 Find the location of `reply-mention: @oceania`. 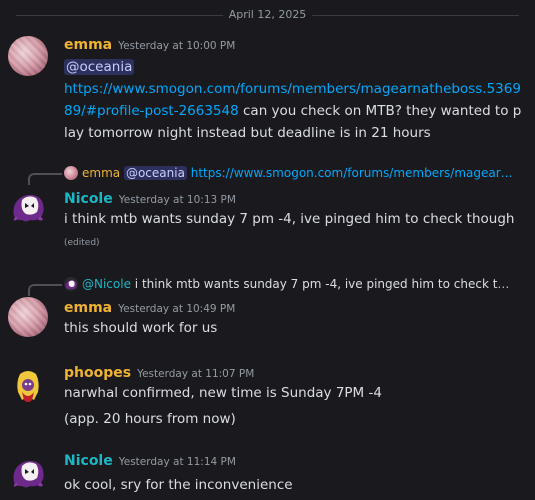

reply-mention: @oceania is located at coordinates (155, 173).